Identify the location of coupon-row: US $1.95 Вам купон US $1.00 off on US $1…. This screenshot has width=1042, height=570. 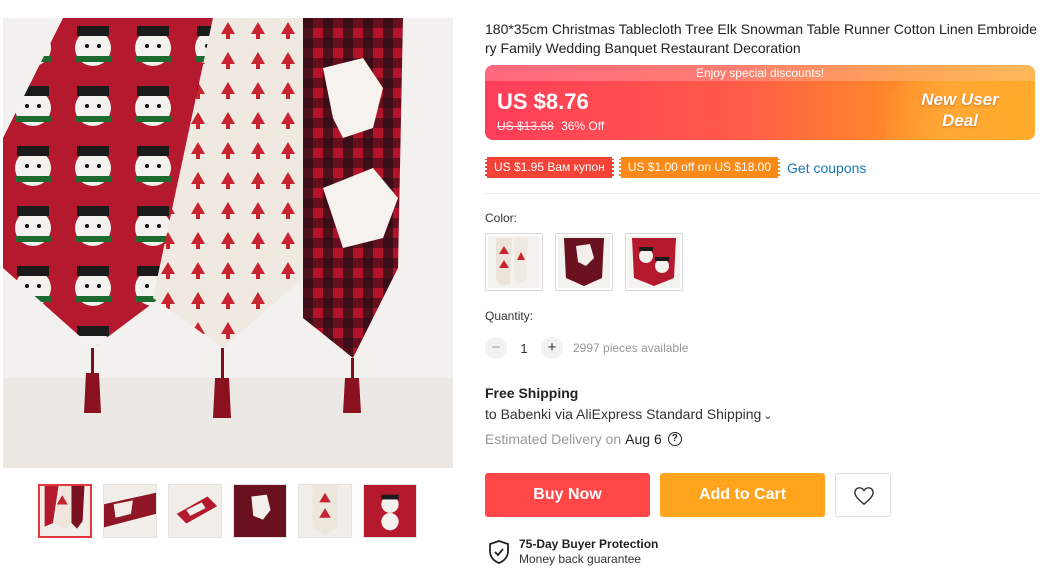
(675, 167).